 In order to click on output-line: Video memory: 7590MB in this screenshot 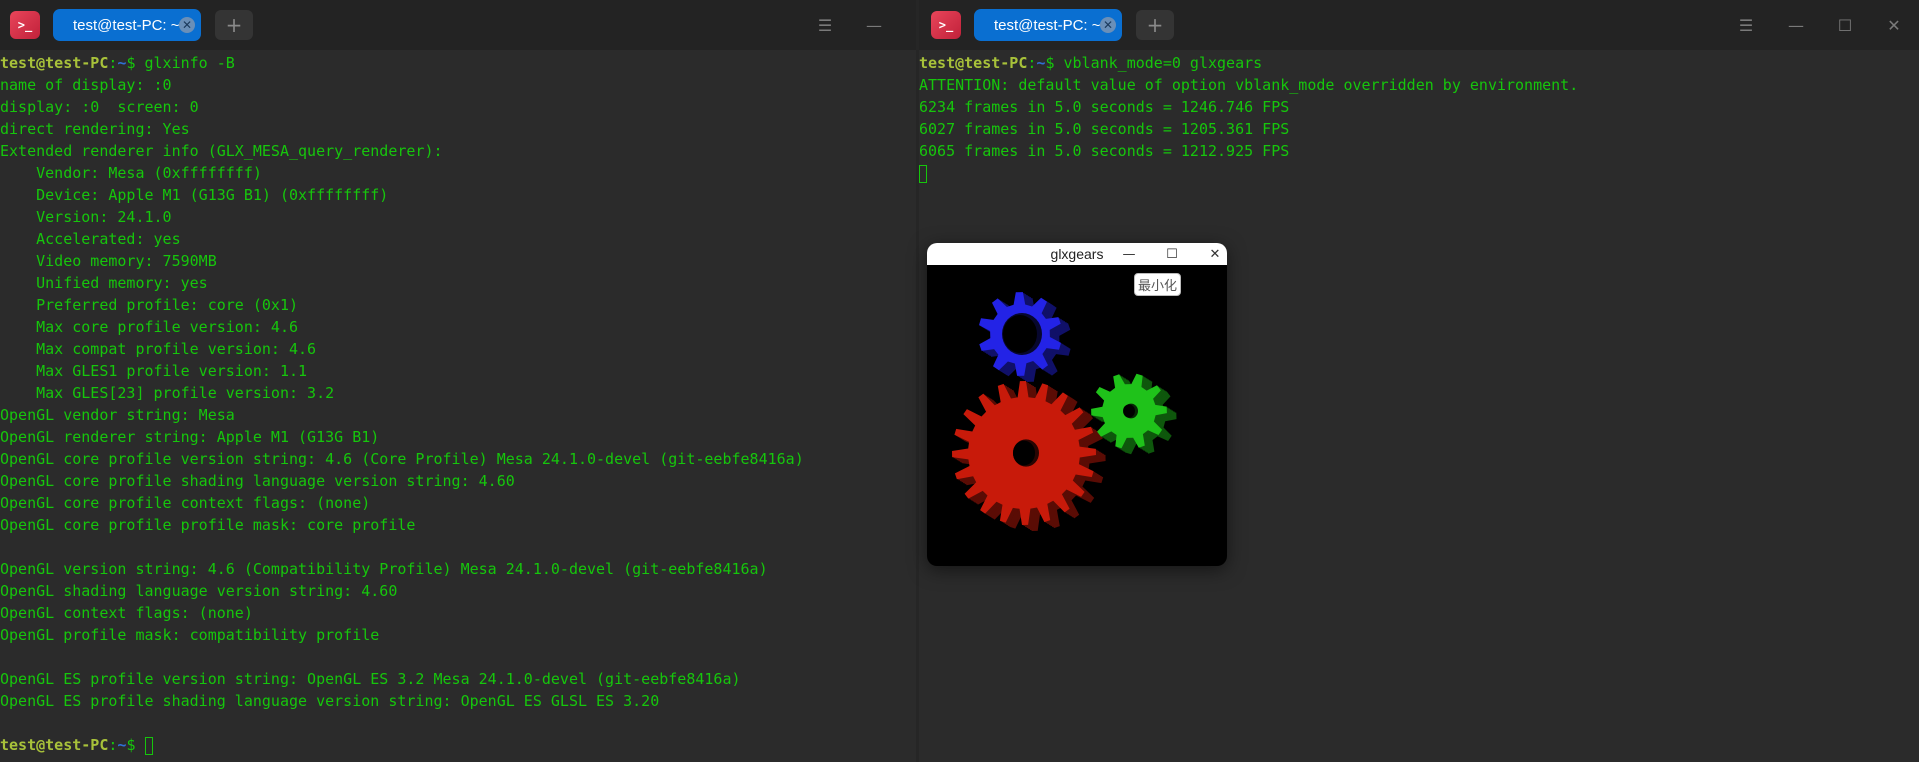, I will do `click(108, 261)`.